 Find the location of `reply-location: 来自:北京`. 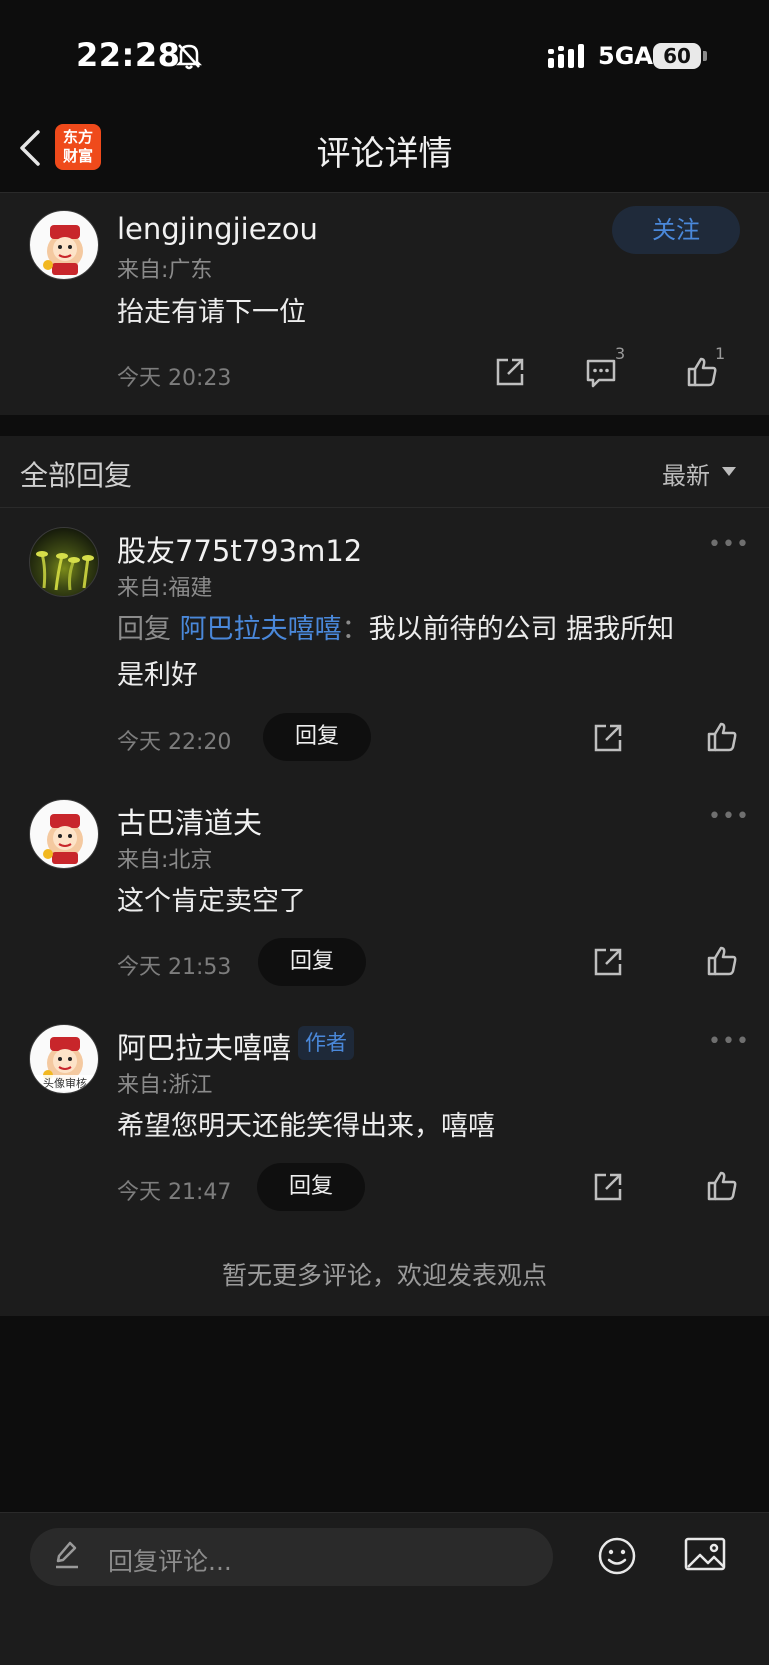

reply-location: 来自:北京 is located at coordinates (165, 860).